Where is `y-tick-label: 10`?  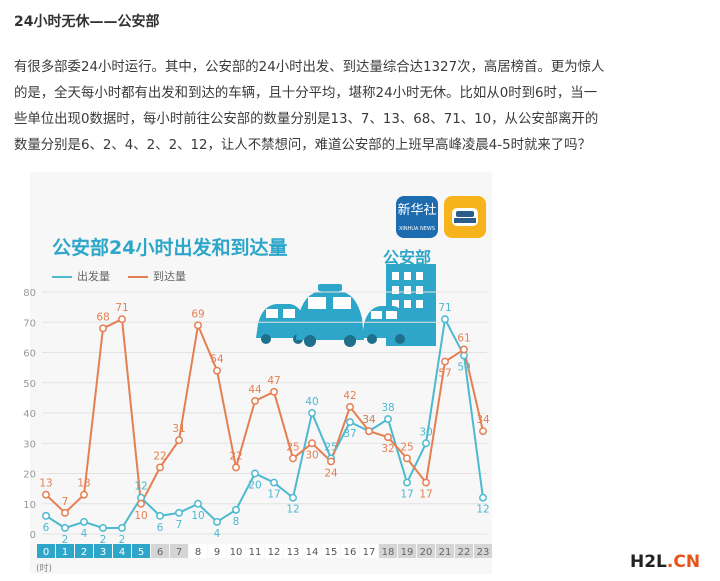
y-tick-label: 10 is located at coordinates (29, 505).